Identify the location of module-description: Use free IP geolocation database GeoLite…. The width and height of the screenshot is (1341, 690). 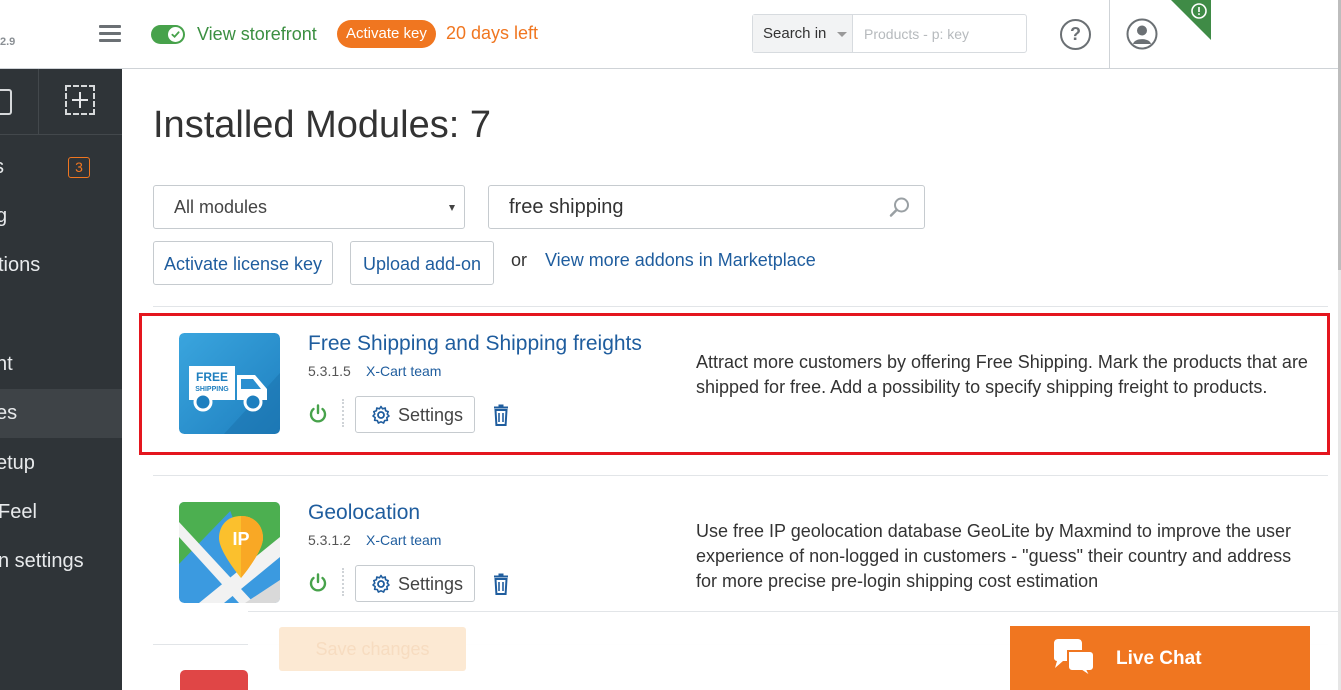
(994, 556).